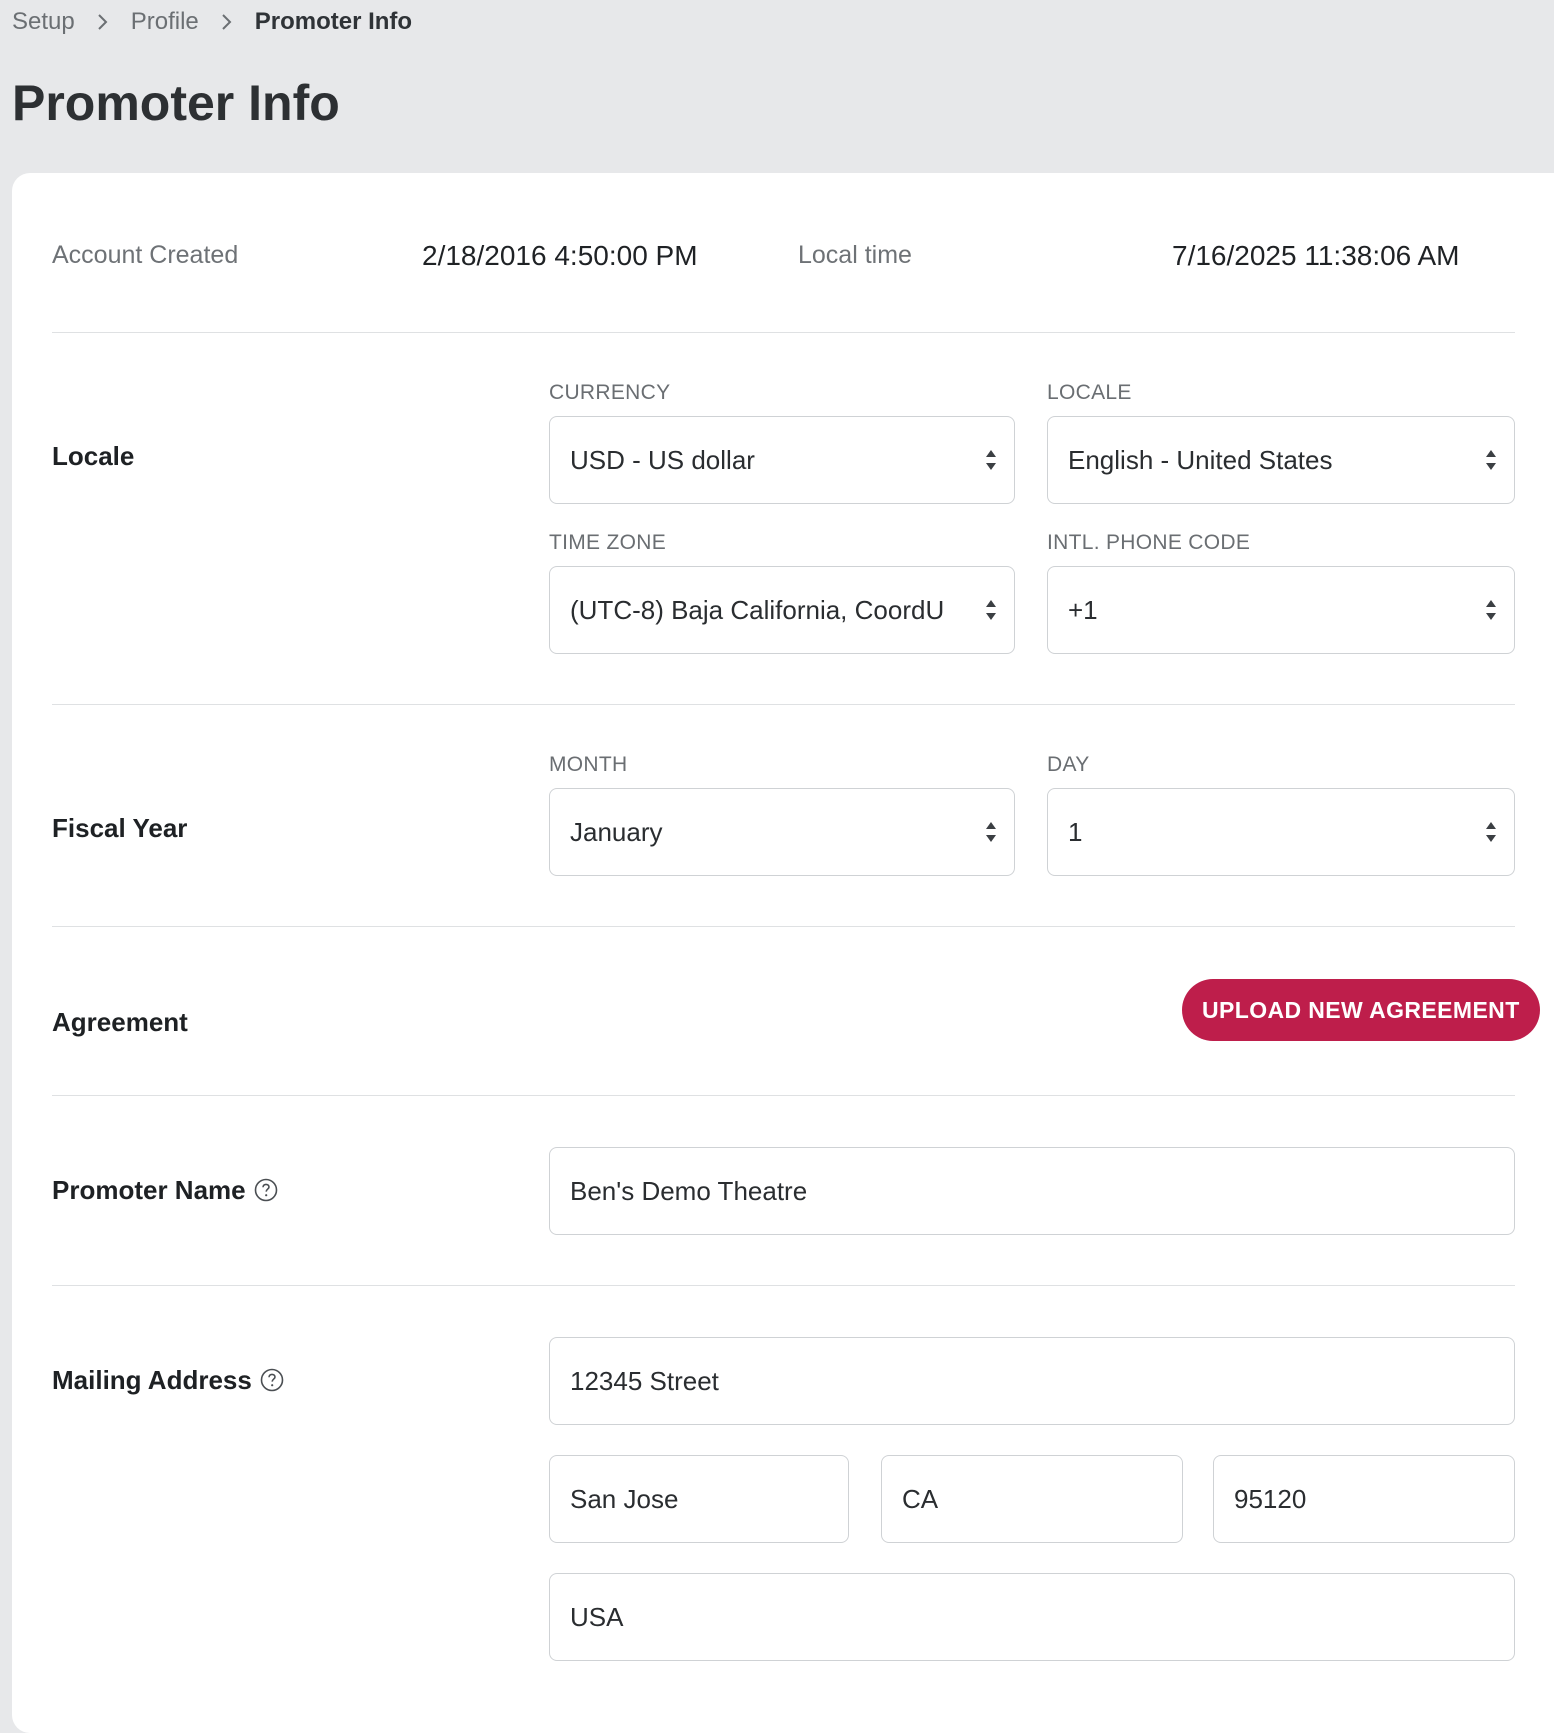 The image size is (1554, 1733). I want to click on day-select: 1, so click(1281, 832).